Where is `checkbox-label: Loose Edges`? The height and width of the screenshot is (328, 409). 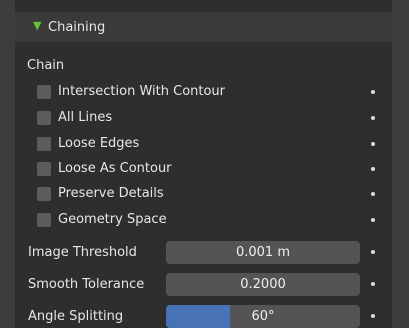
checkbox-label: Loose Edges is located at coordinates (98, 144).